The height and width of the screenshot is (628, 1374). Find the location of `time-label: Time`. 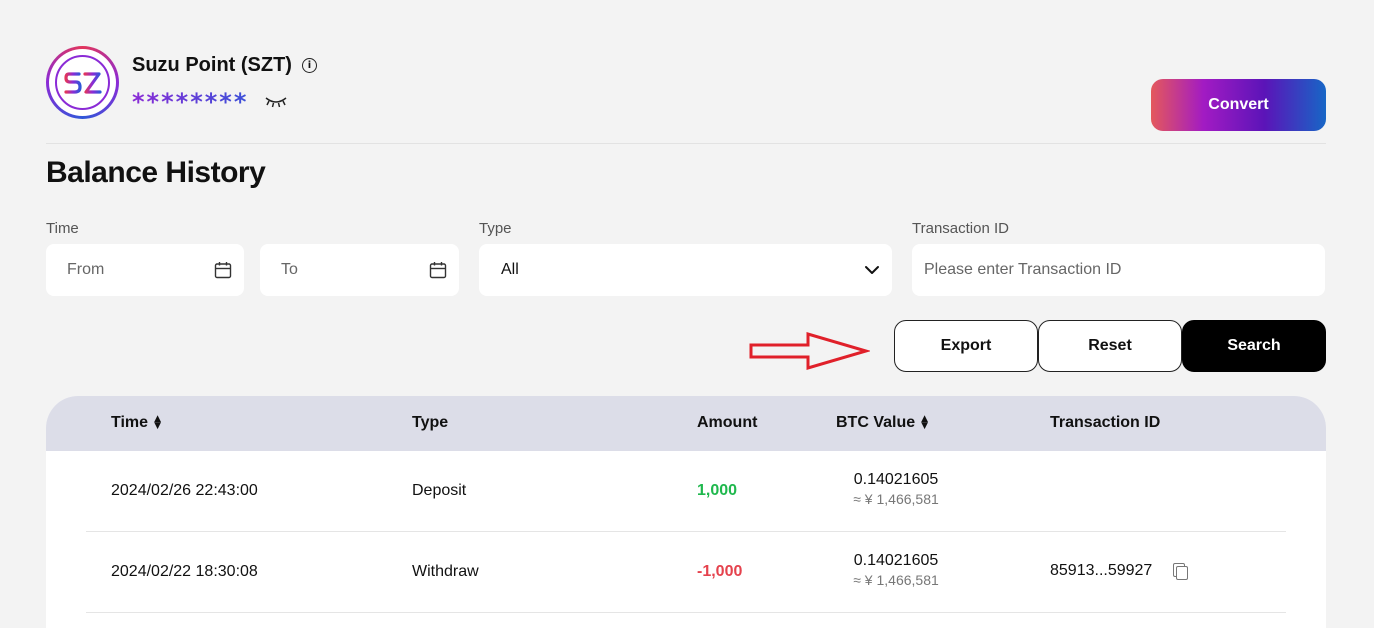

time-label: Time is located at coordinates (62, 228).